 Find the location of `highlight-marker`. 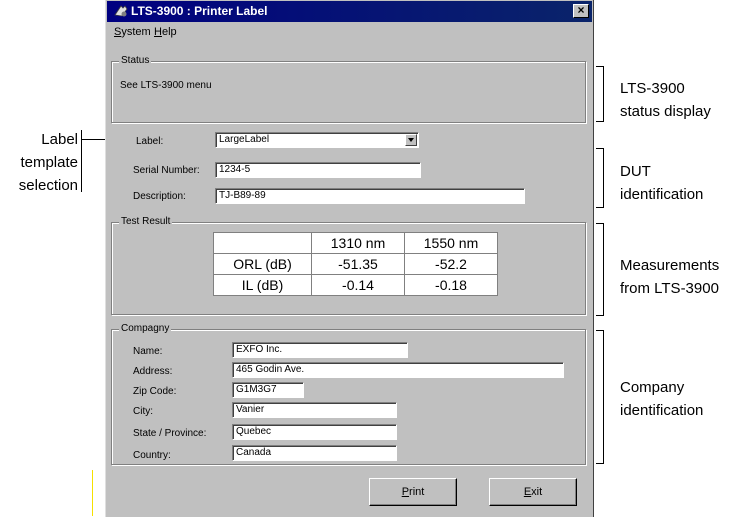

highlight-marker is located at coordinates (92, 493).